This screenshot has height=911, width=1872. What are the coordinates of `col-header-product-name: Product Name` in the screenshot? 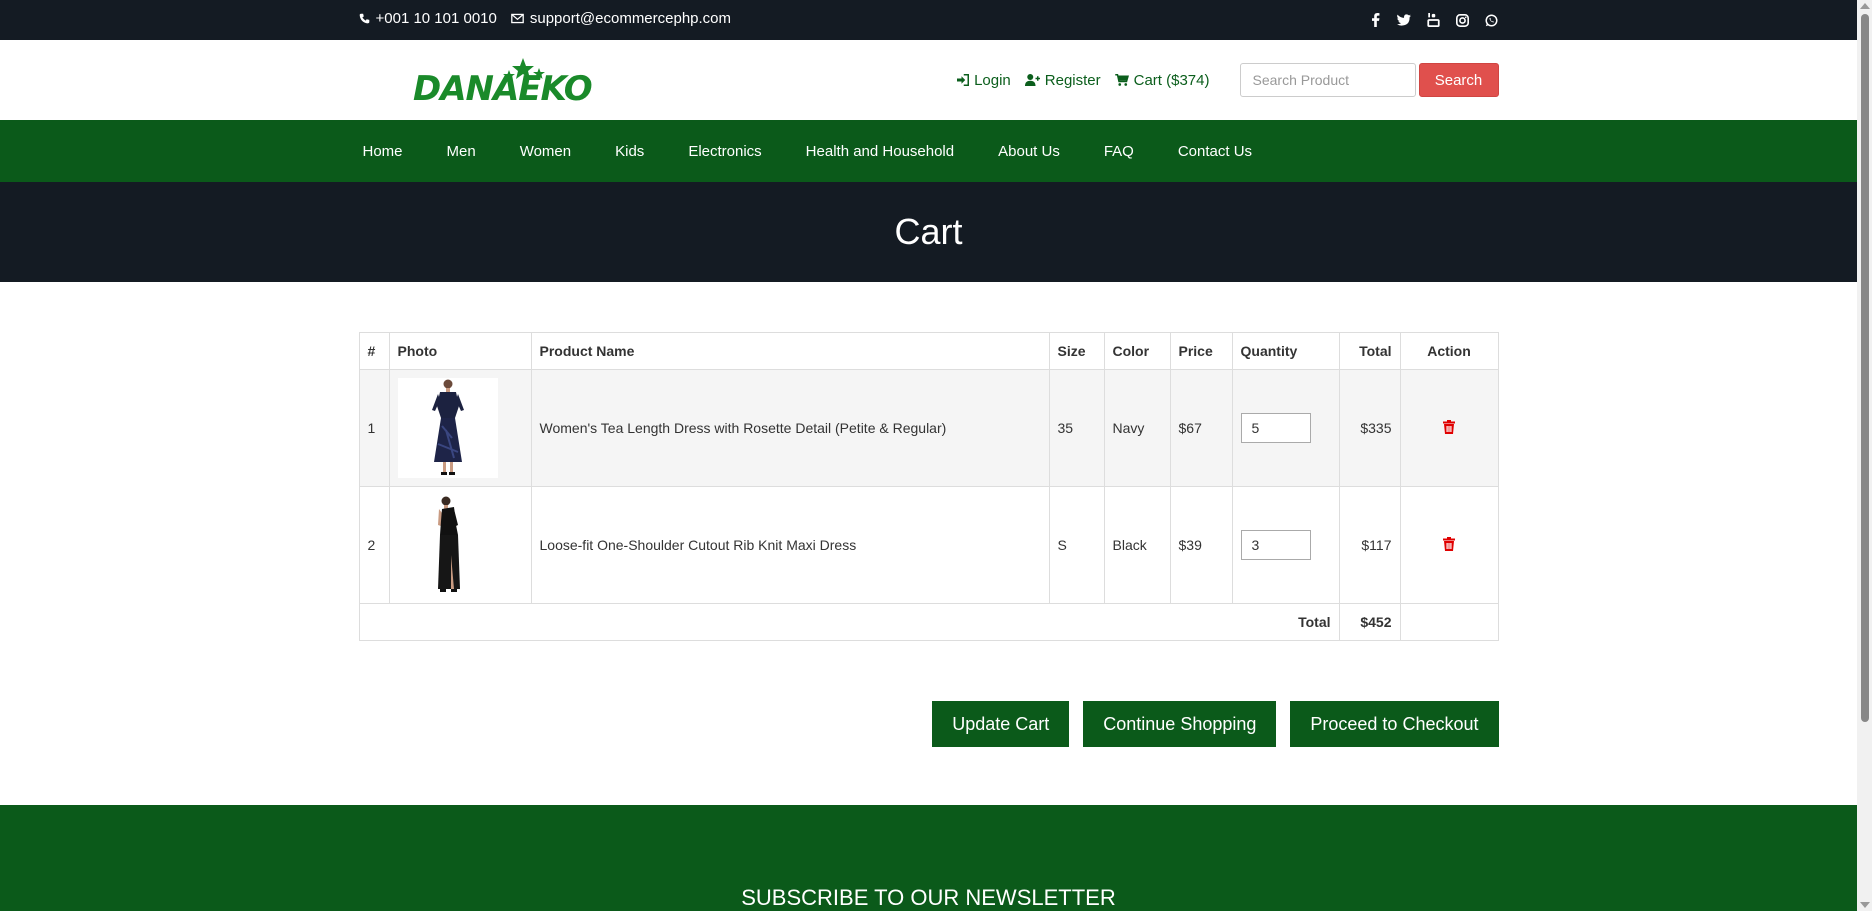 It's located at (790, 351).